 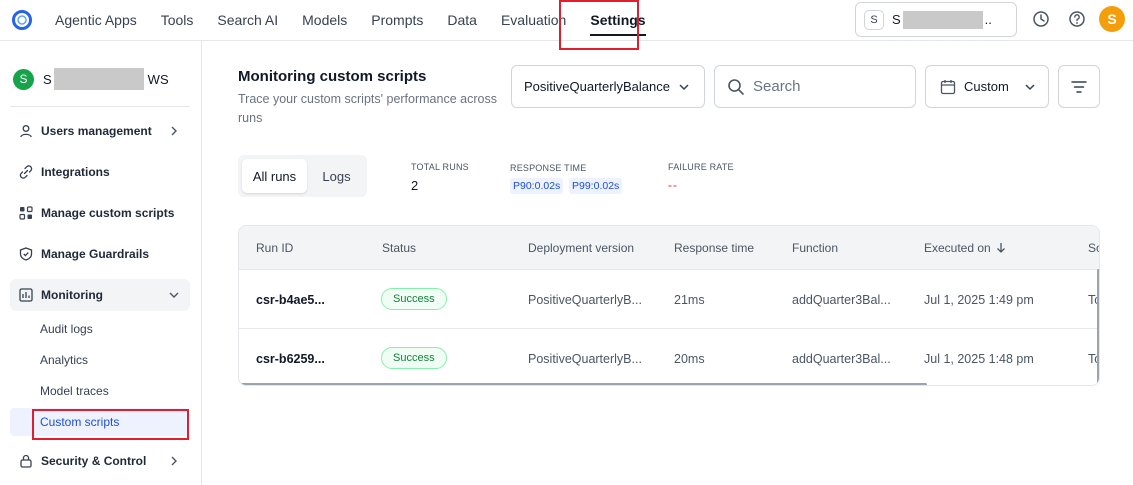 What do you see at coordinates (108, 213) in the screenshot?
I see `sidebar-item-label: Manage custom scripts` at bounding box center [108, 213].